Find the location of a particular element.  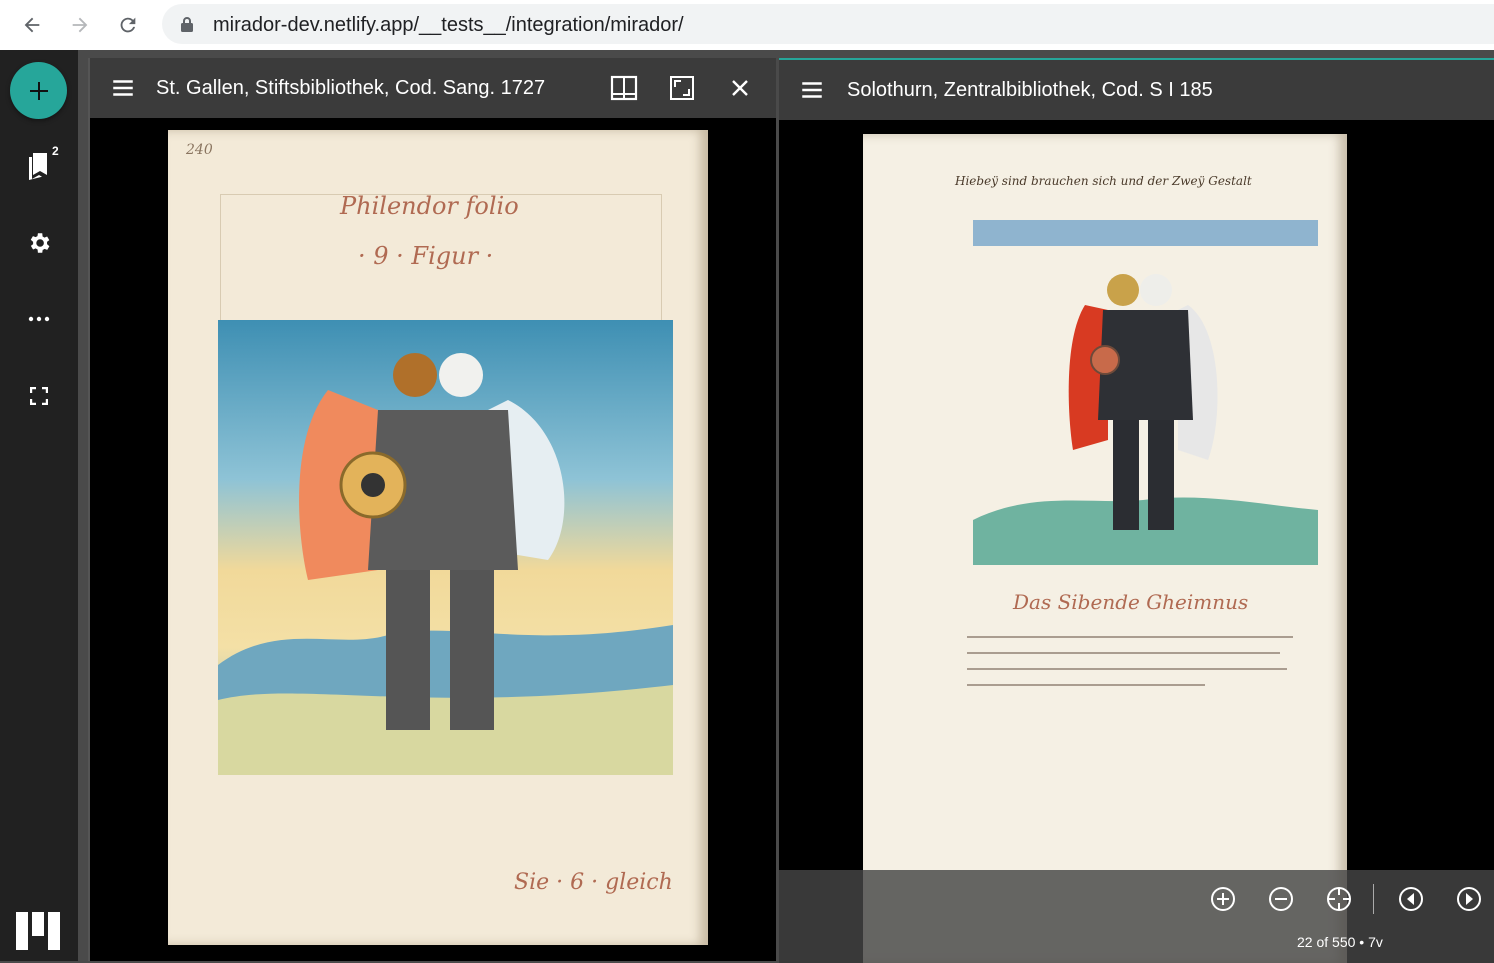

zoom-in-icon is located at coordinates (1223, 899).